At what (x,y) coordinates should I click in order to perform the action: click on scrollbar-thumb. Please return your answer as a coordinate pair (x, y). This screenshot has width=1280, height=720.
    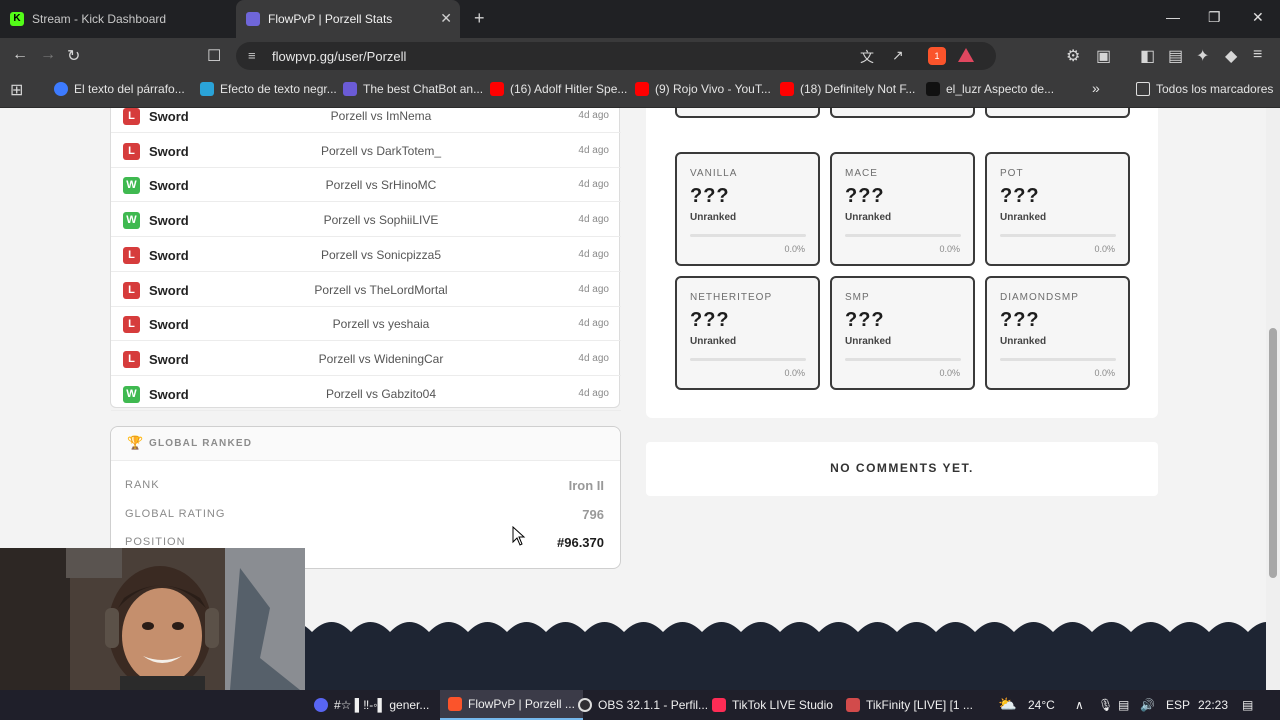
    Looking at the image, I should click on (1273, 453).